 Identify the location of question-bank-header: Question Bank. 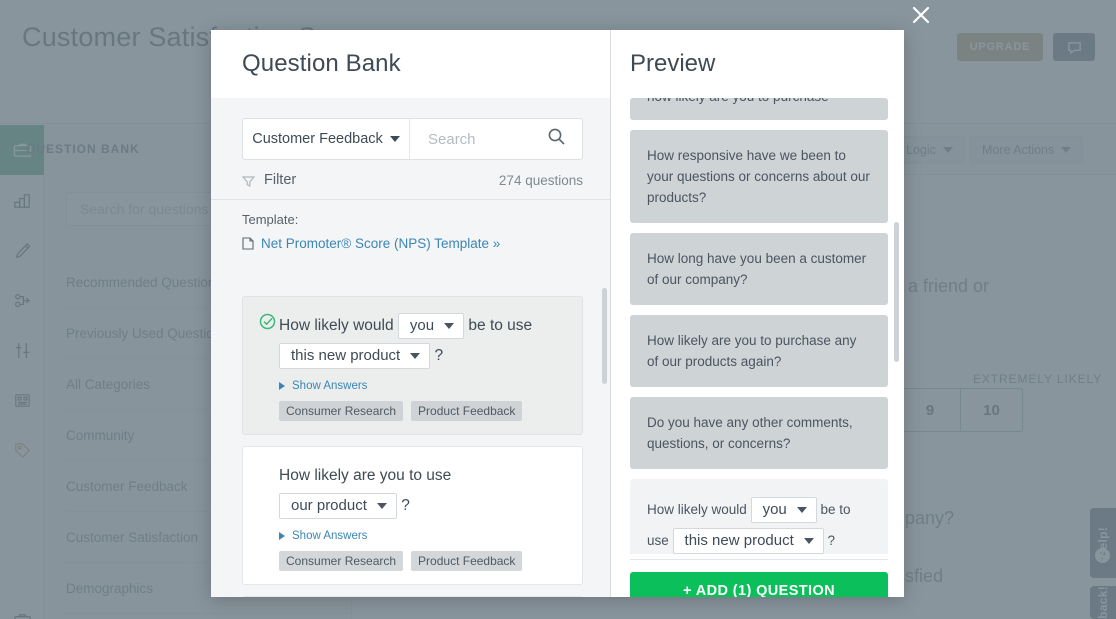
(410, 64).